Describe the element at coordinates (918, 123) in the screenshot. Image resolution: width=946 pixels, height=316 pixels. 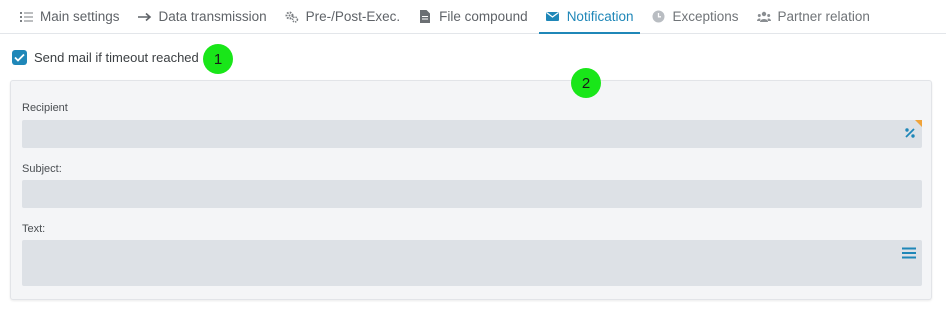
I see `required-indicator` at that location.